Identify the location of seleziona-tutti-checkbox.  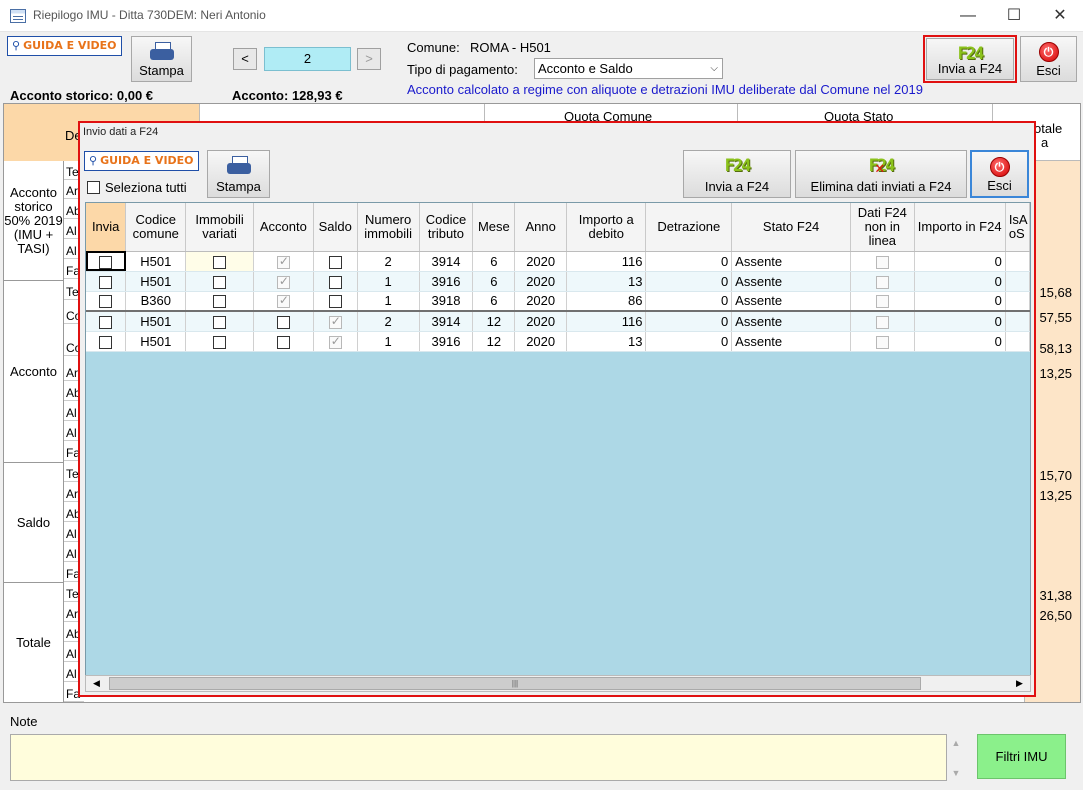
(93, 187).